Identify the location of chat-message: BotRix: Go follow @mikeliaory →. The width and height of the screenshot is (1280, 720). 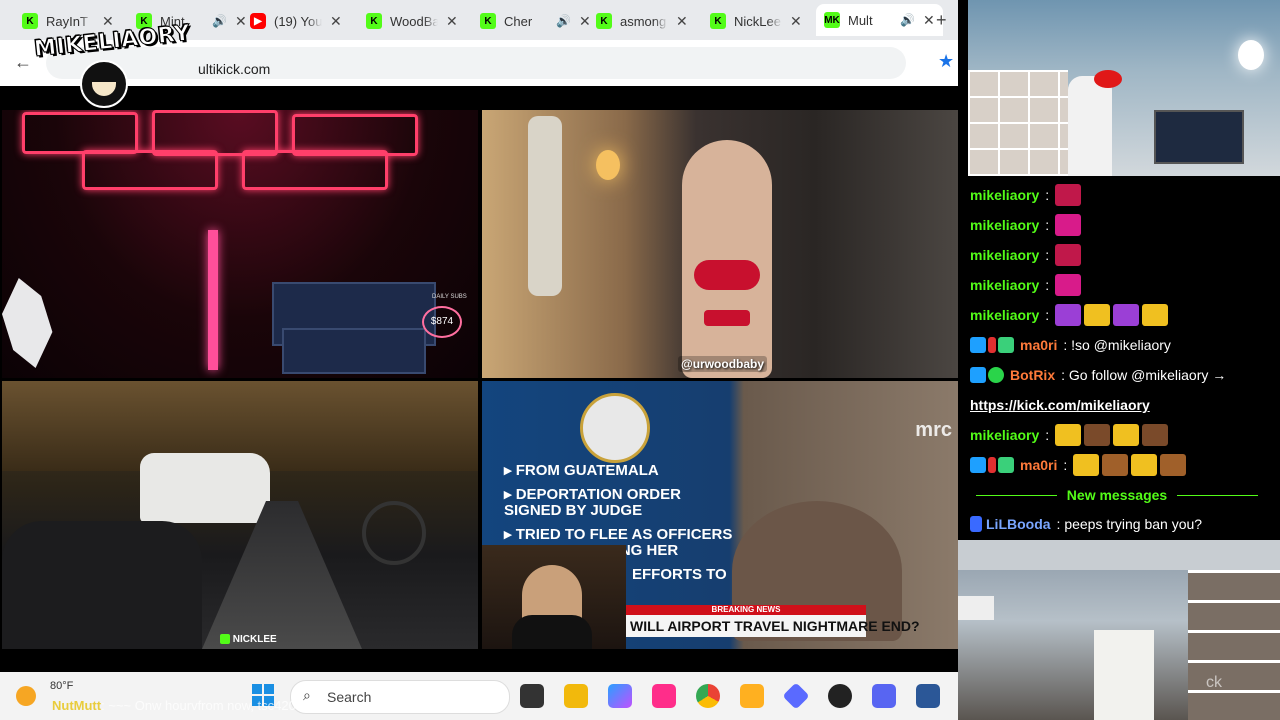
(1098, 375).